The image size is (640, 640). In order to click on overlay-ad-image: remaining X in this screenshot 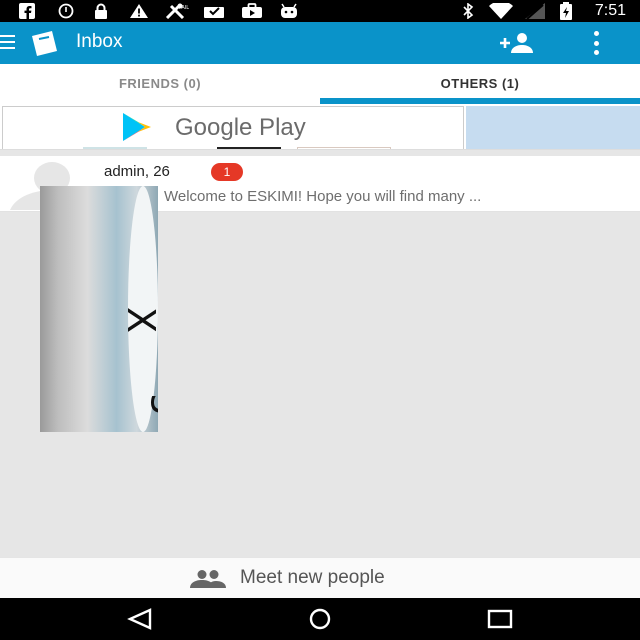, I will do `click(99, 309)`.